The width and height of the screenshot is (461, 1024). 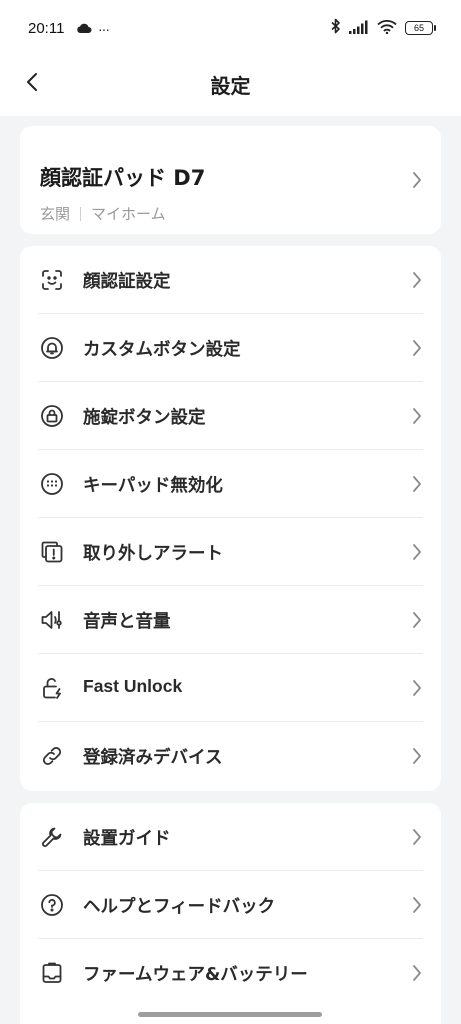 I want to click on device-meta: 玄関 マイホーム, so click(x=103, y=213).